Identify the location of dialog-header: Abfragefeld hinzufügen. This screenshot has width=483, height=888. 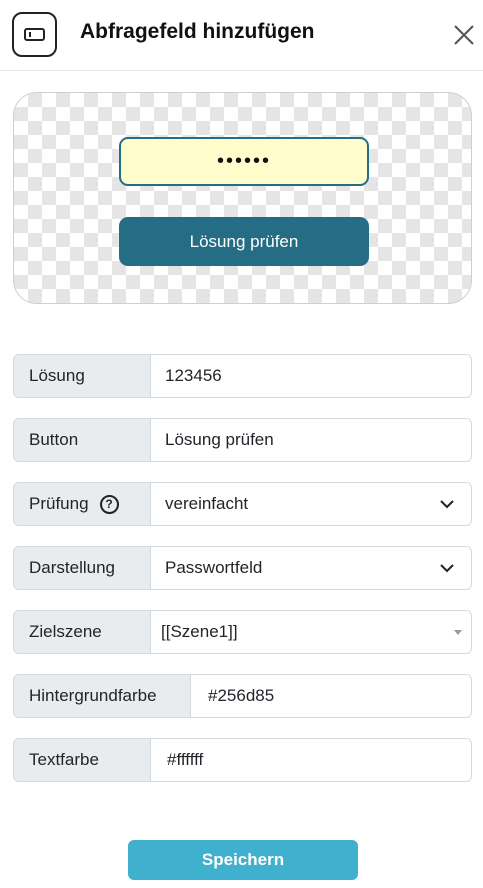
(241, 35).